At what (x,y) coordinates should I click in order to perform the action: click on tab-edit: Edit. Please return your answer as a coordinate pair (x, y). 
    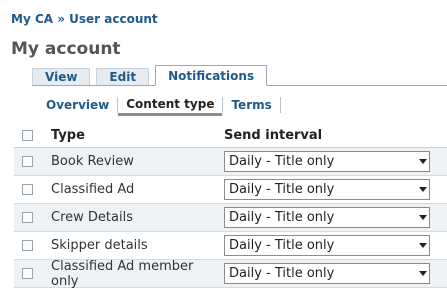
    Looking at the image, I should click on (123, 77).